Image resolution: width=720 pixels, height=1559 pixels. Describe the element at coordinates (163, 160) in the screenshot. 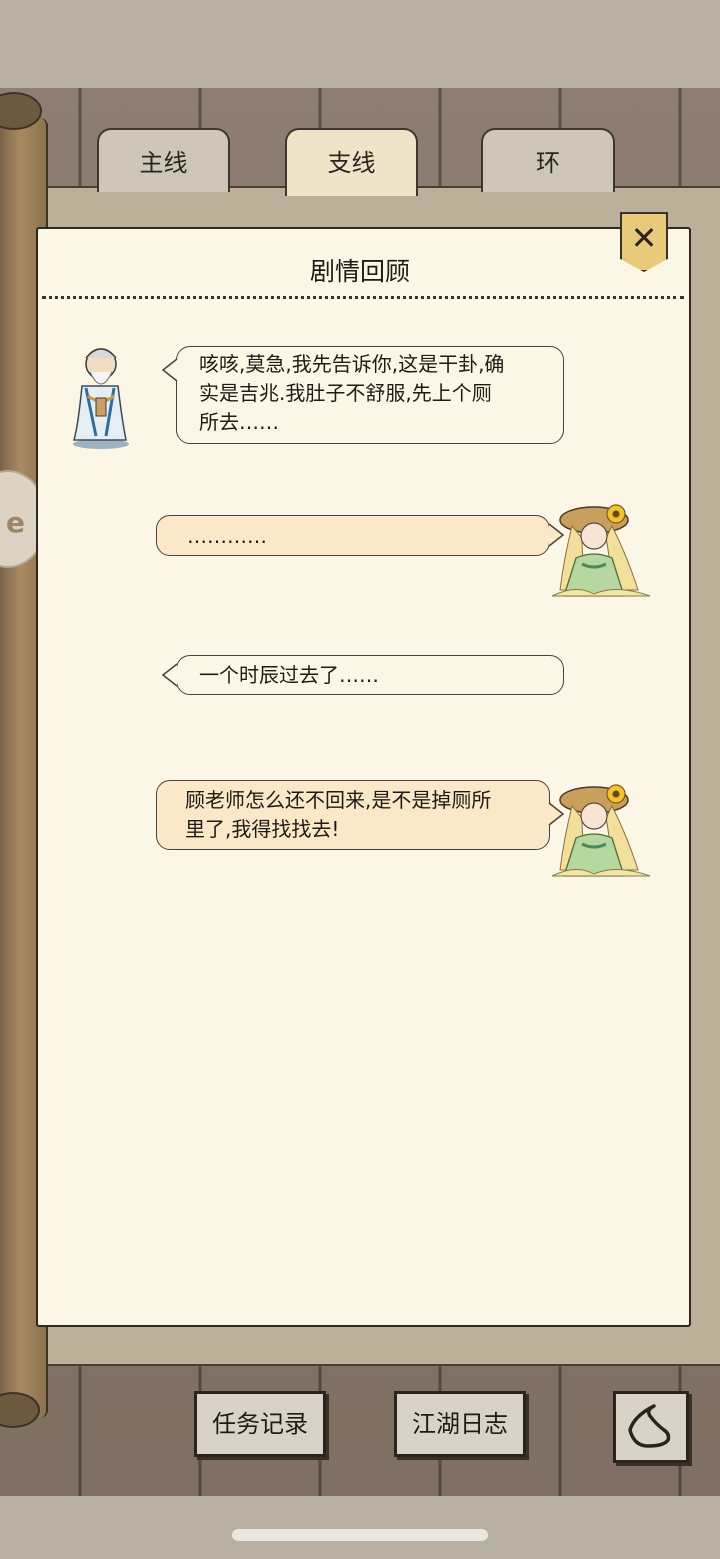

I see `tab-main-quest: 主线` at that location.